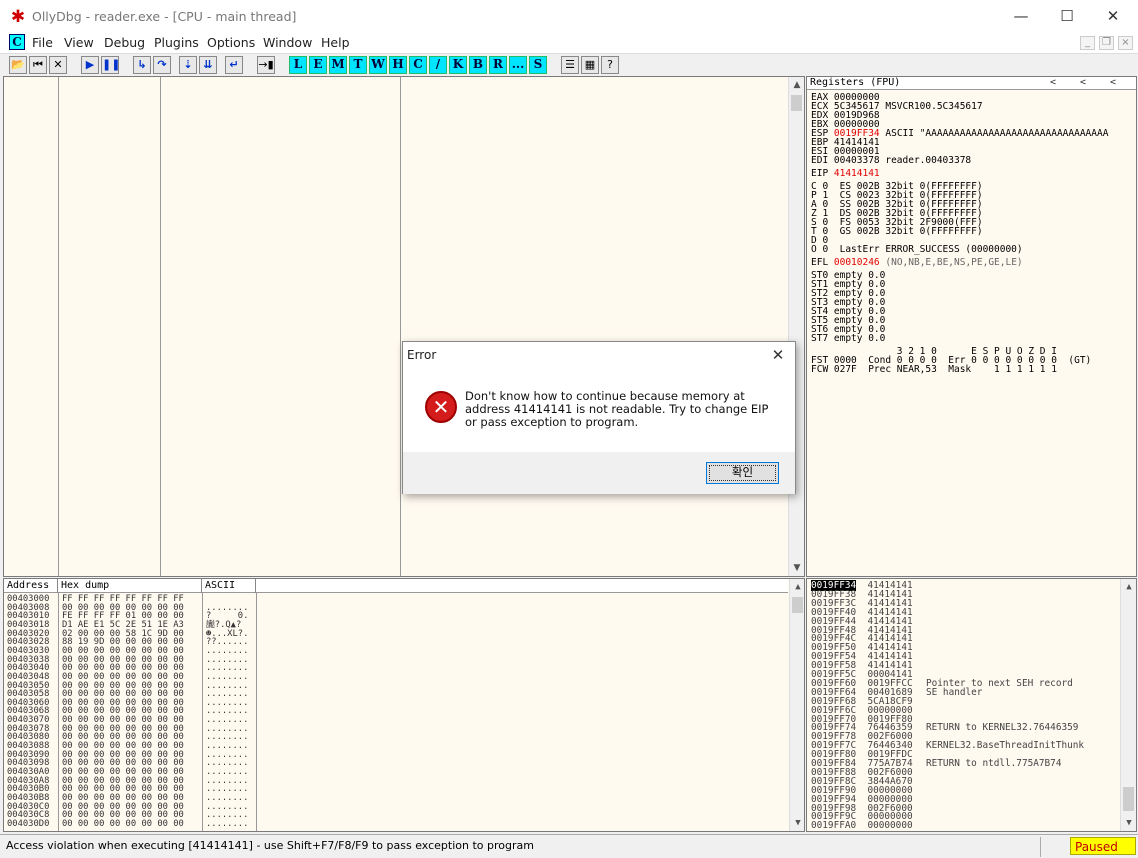  I want to click on trace-into-icon: ⇣, so click(188, 65).